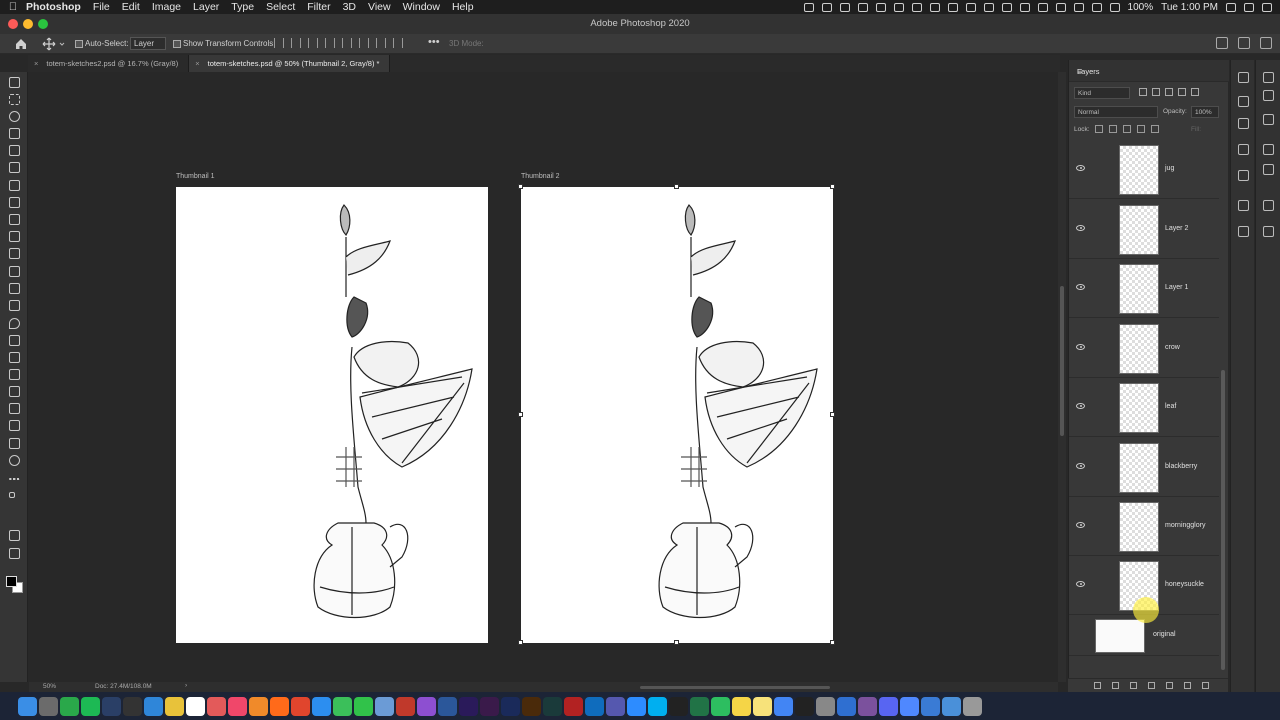  Describe the element at coordinates (1249, 7) in the screenshot. I see `user-icon` at that location.